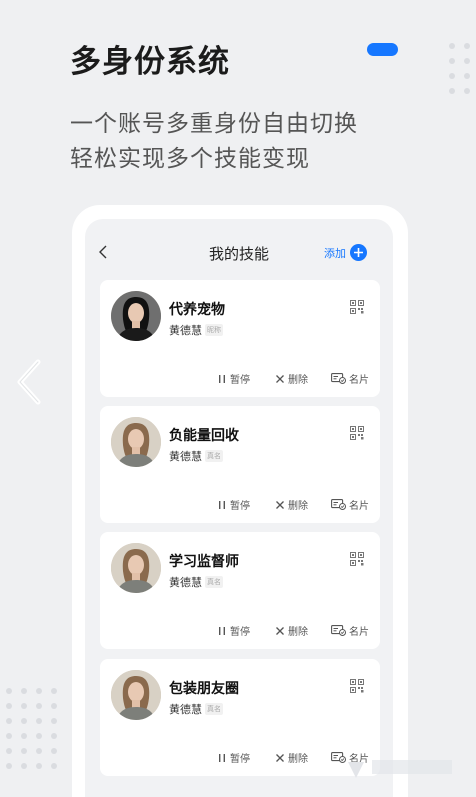 Image resolution: width=476 pixels, height=797 pixels. Describe the element at coordinates (30, 382) in the screenshot. I see `previous-slide-arrow-icon` at that location.